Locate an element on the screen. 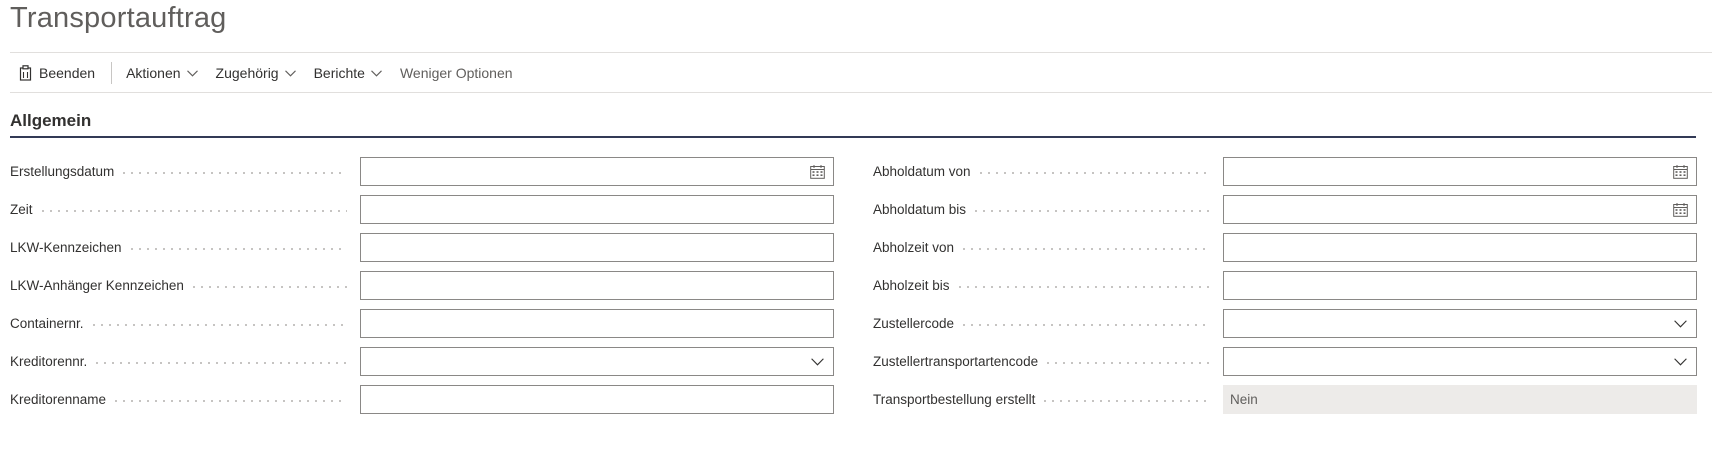  erstellungsdatum-input is located at coordinates (597, 171).